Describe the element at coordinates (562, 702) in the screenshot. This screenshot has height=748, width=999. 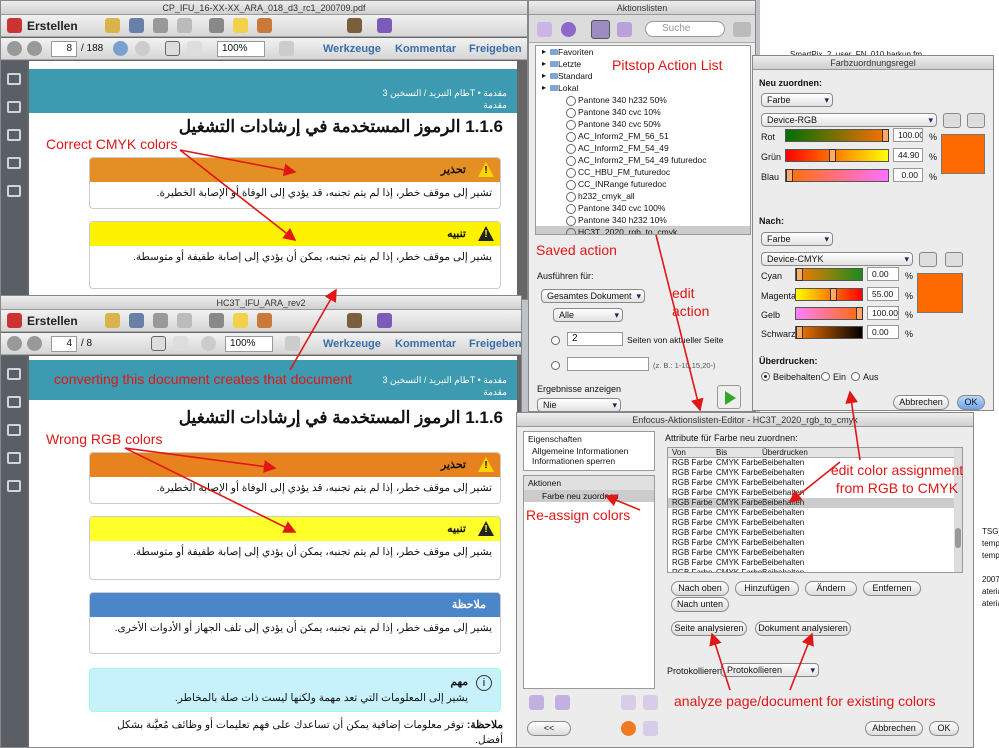
I see `remove-action-icon` at that location.